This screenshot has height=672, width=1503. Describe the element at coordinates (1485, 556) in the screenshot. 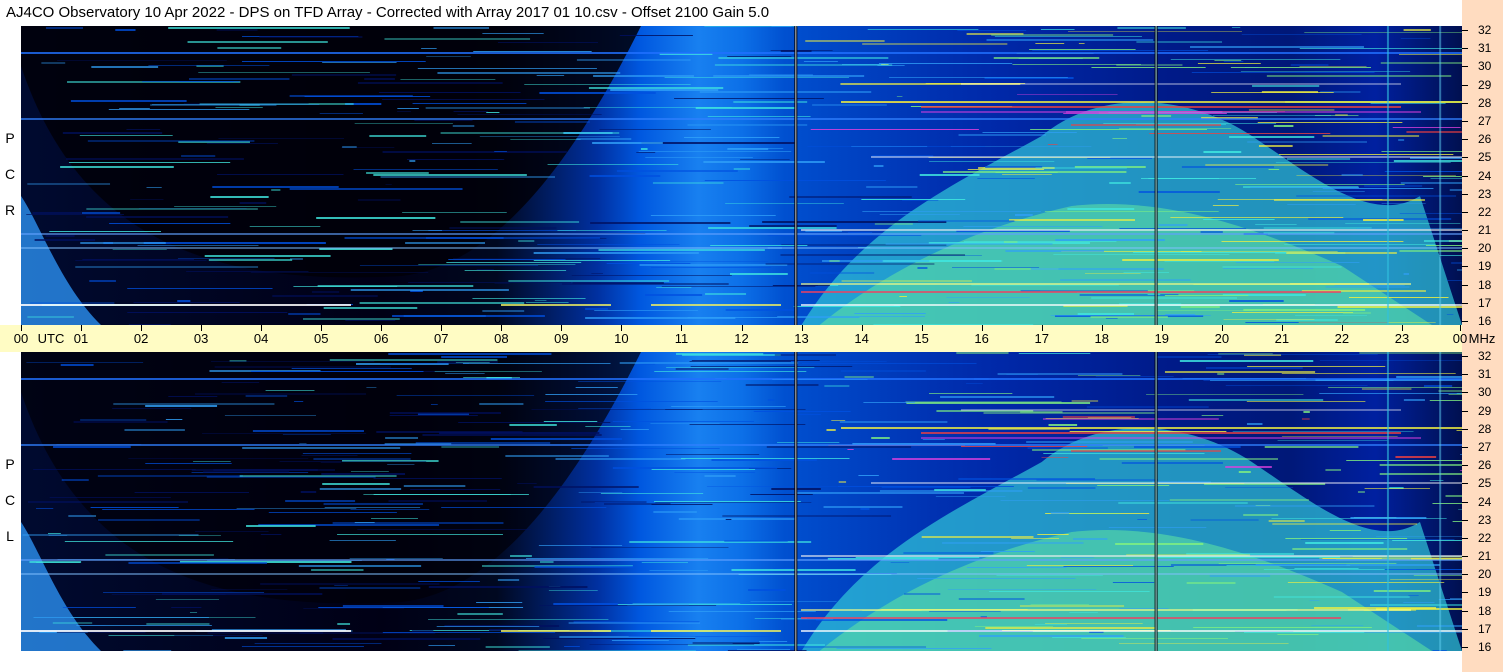

I see `freq-tick-label: 21` at that location.